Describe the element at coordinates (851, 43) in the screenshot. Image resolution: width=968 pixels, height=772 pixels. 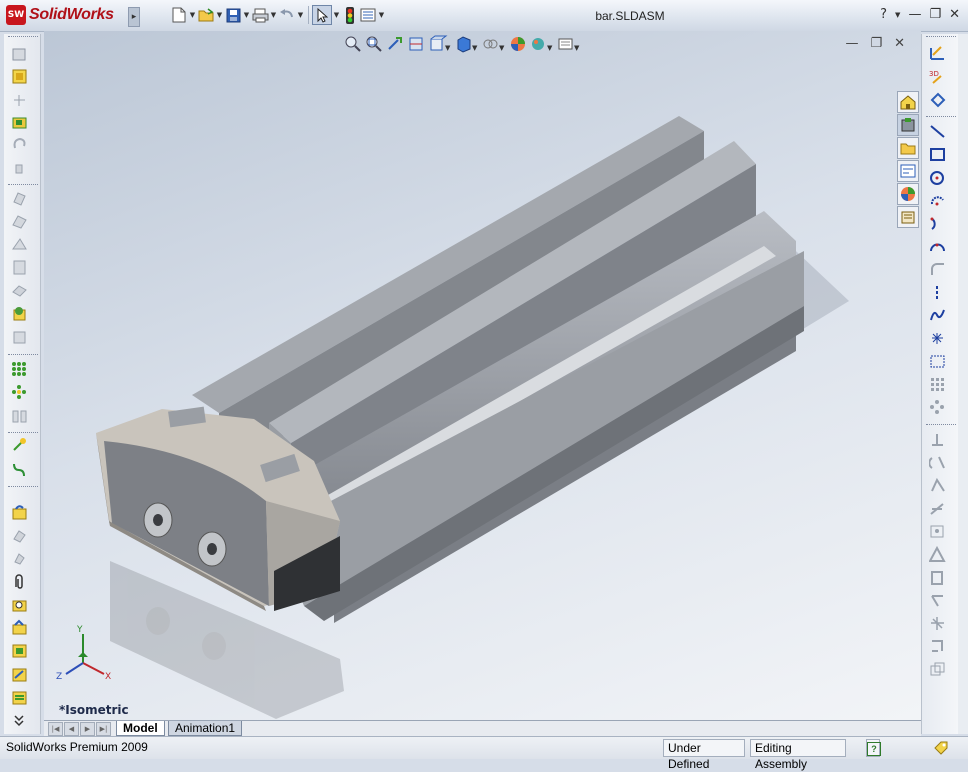
I see `viewport-minimize-button: —` at that location.